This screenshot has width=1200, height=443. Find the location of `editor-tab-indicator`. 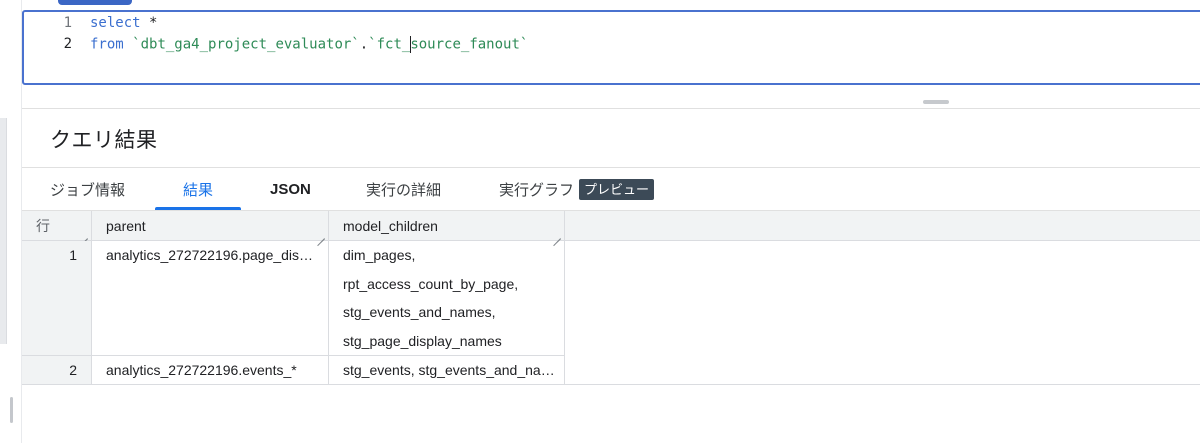

editor-tab-indicator is located at coordinates (95, 2).